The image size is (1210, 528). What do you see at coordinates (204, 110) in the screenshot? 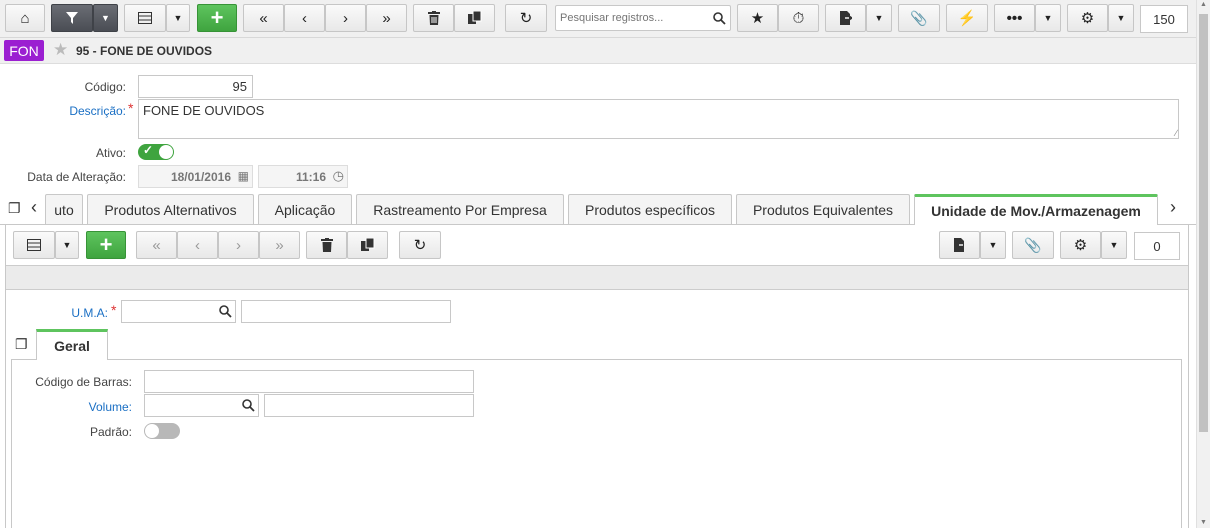
I see `descricao-value: FONE DE OUVIDOS` at bounding box center [204, 110].